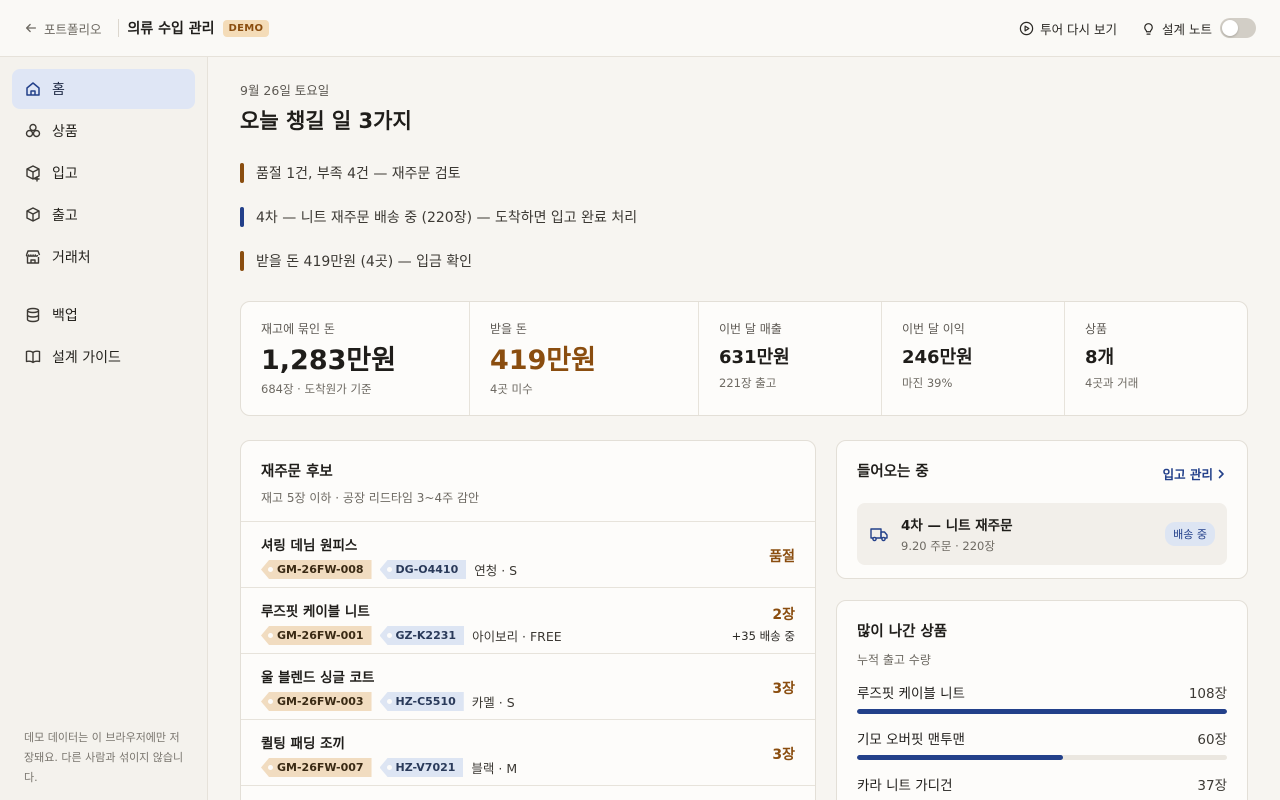 The width and height of the screenshot is (1280, 800). What do you see at coordinates (528, 481) in the screenshot?
I see `card-header: 재주문 후보 재고 5장 이하 · 공장 리드타임 3~4주 감안` at bounding box center [528, 481].